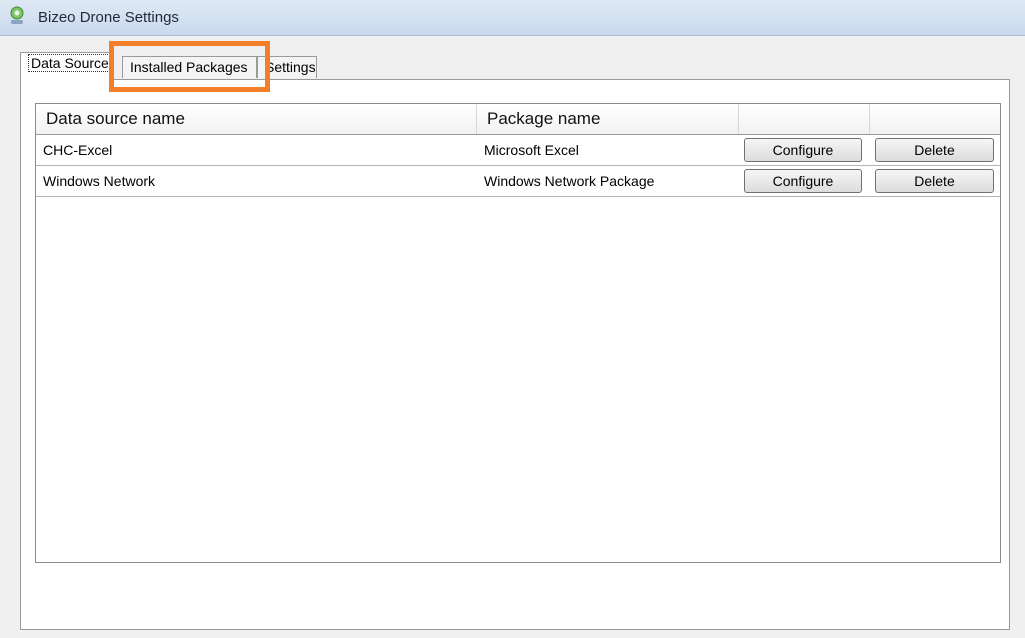  I want to click on window-title: Bizeo Drone Settings, so click(108, 17).